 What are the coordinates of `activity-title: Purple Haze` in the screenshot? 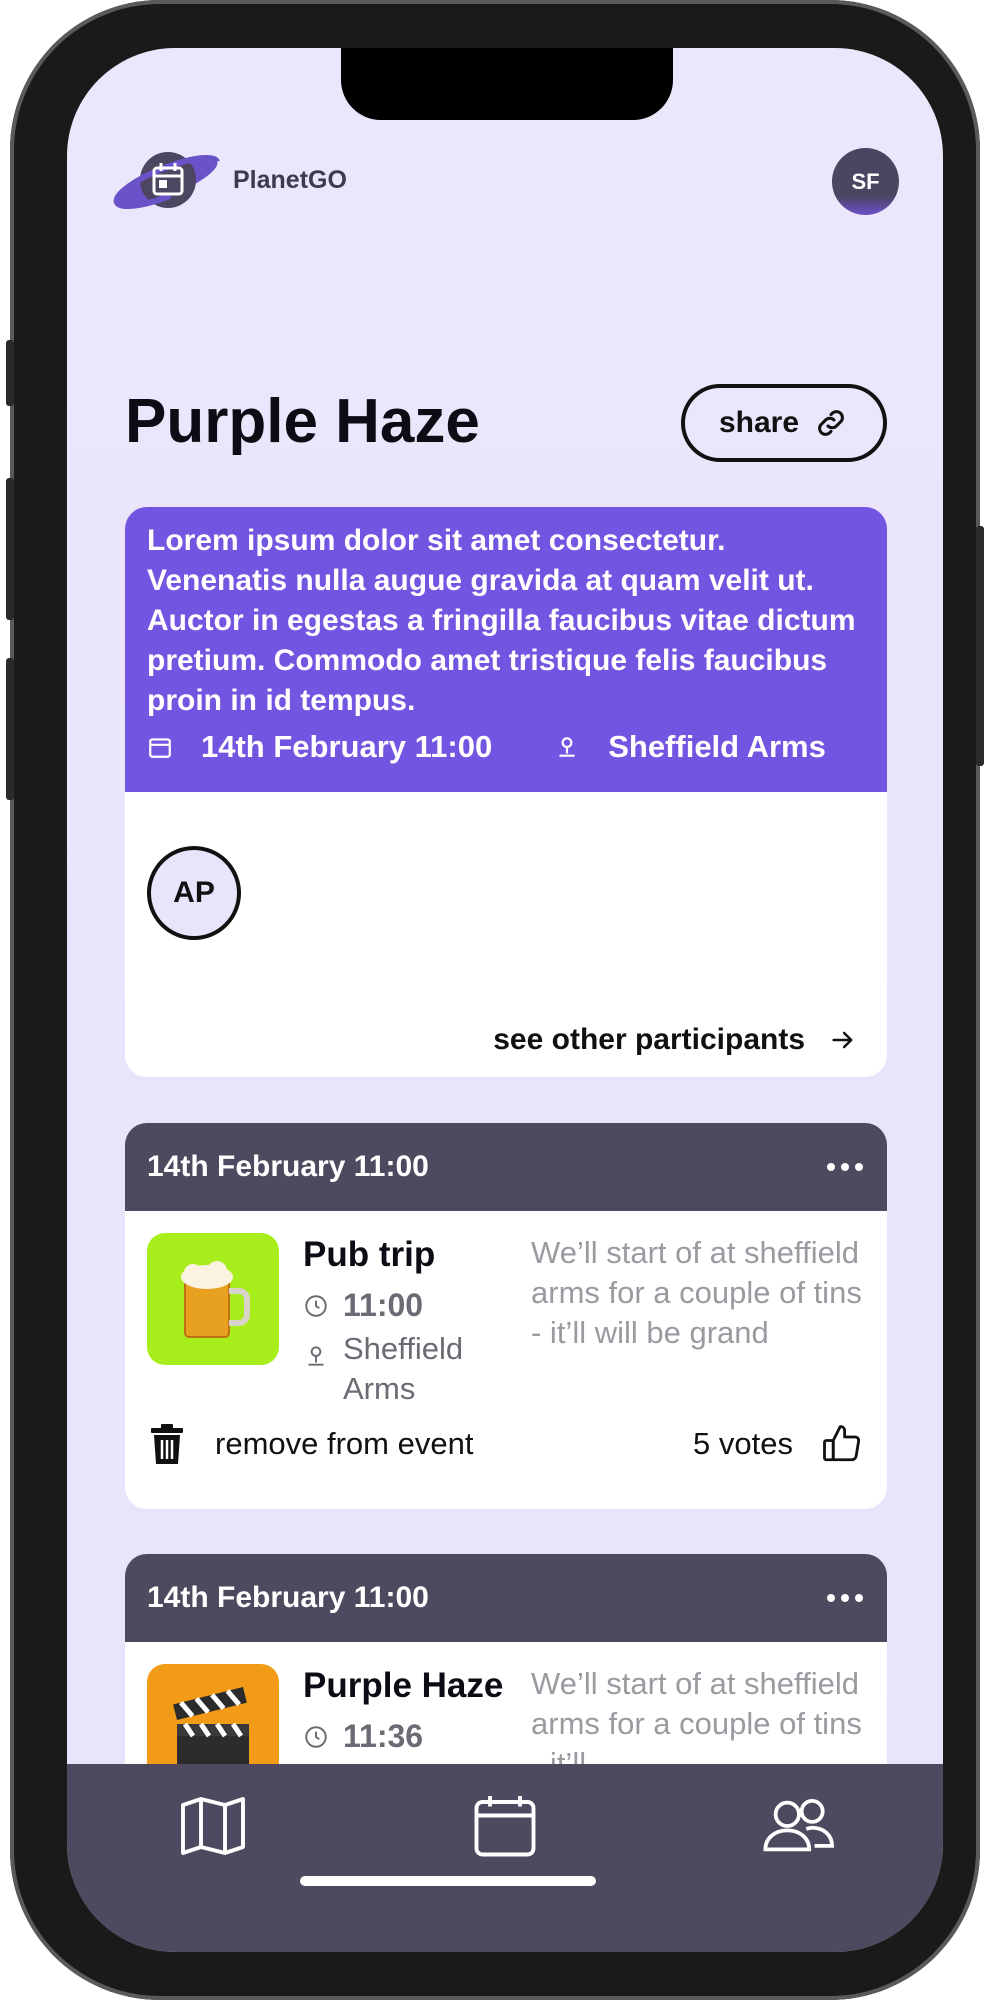 It's located at (403, 1685).